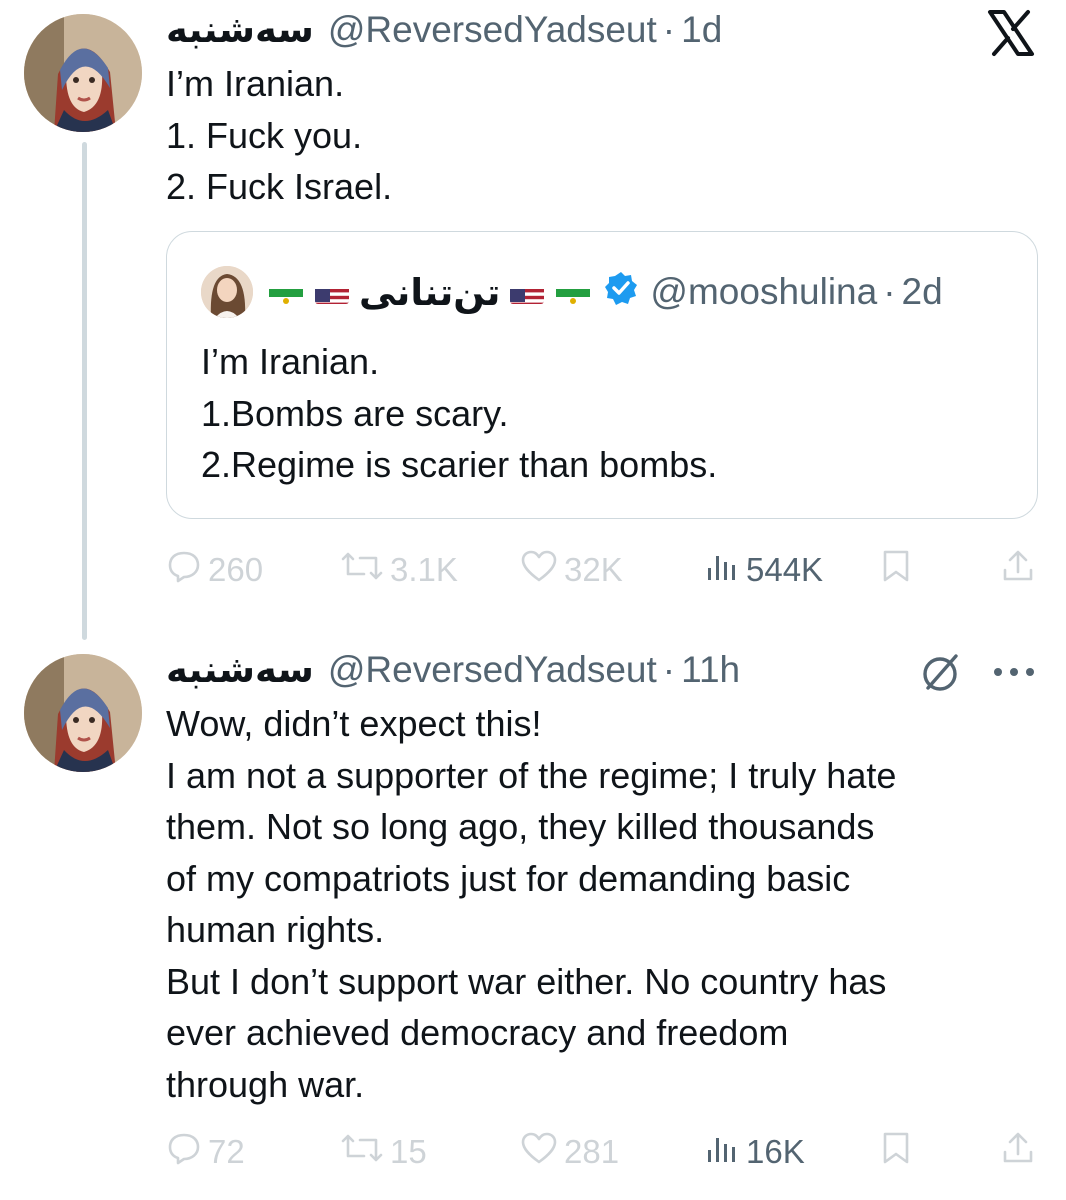 This screenshot has height=1200, width=1066. I want to click on text-line: Wow, didn’t expect this!, so click(354, 723).